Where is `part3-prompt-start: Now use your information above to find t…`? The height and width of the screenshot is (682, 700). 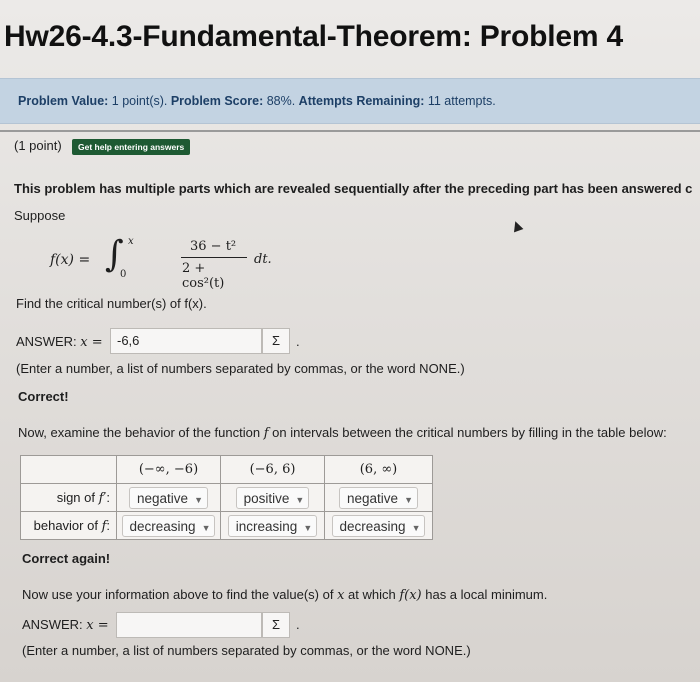 part3-prompt-start: Now use your information above to find t… is located at coordinates (180, 594).